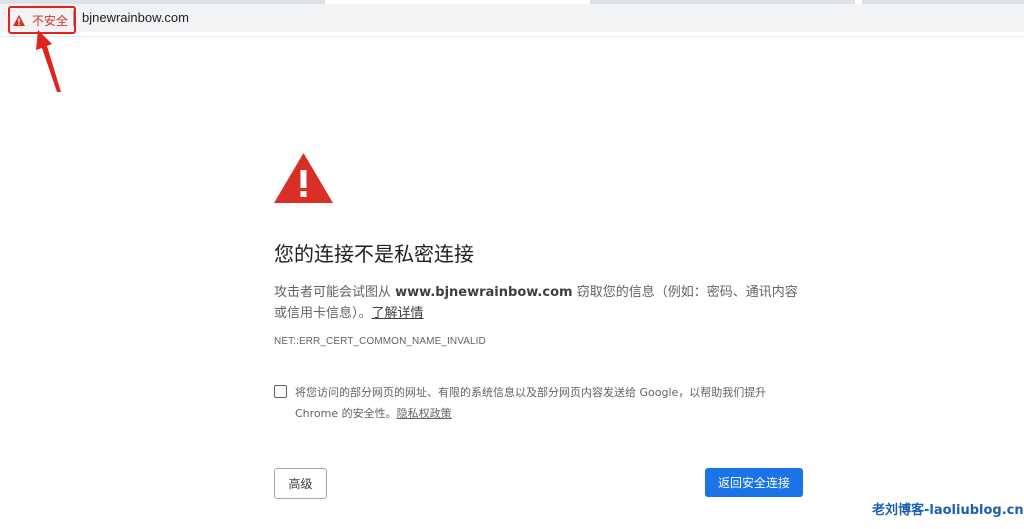  What do you see at coordinates (280, 391) in the screenshot?
I see `safe-browsing-checkbox` at bounding box center [280, 391].